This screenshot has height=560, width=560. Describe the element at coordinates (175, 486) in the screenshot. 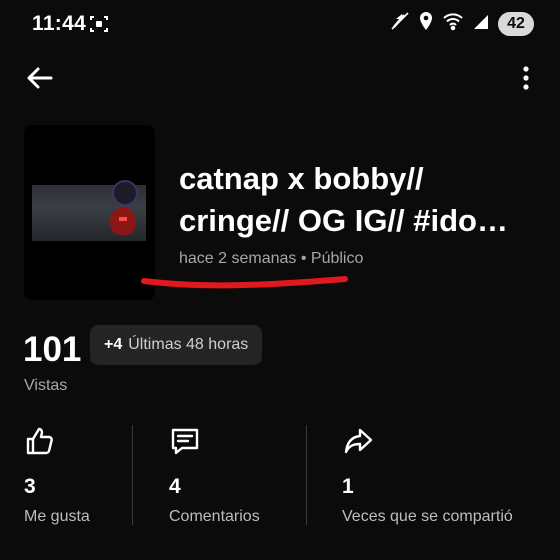

I see `comments-count: 4` at that location.